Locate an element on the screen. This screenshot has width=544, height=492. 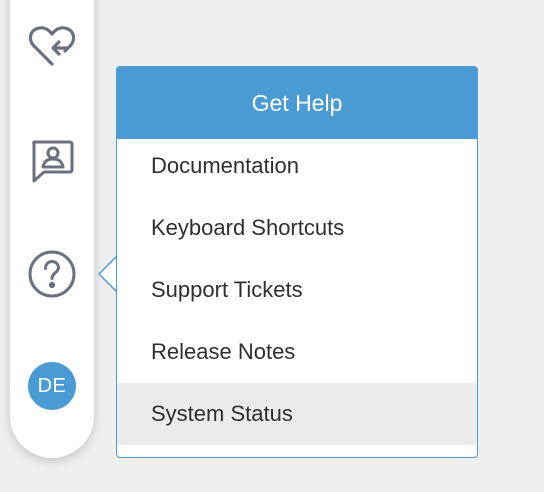
user-avatar: DE is located at coordinates (52, 386).